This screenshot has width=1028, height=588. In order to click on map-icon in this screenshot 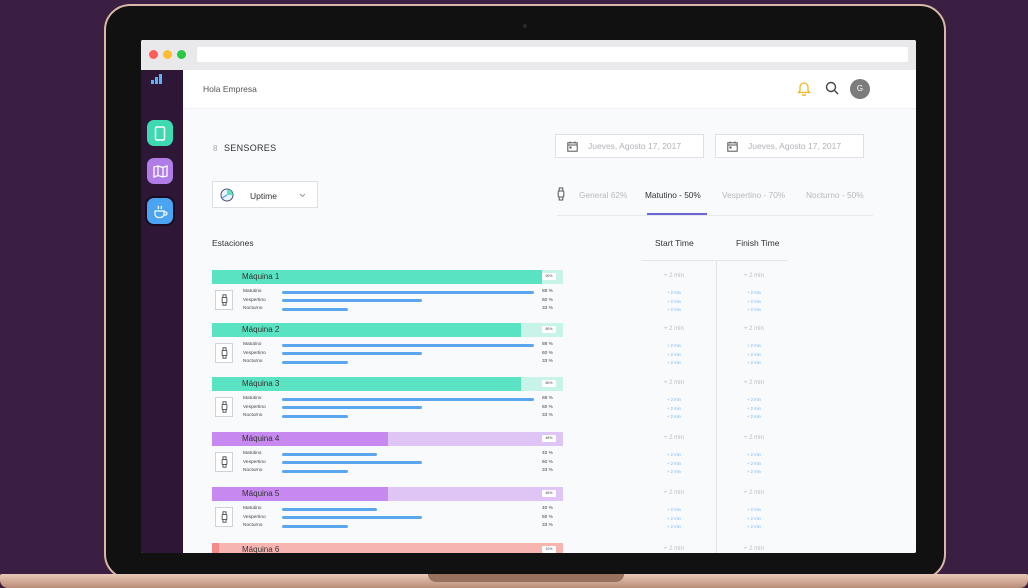, I will do `click(160, 171)`.